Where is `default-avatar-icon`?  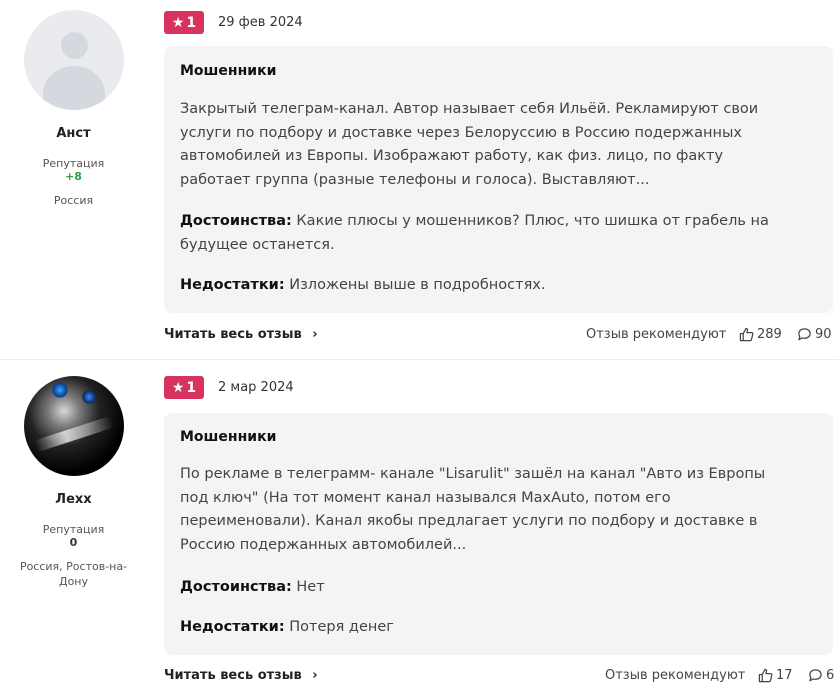 default-avatar-icon is located at coordinates (73, 60).